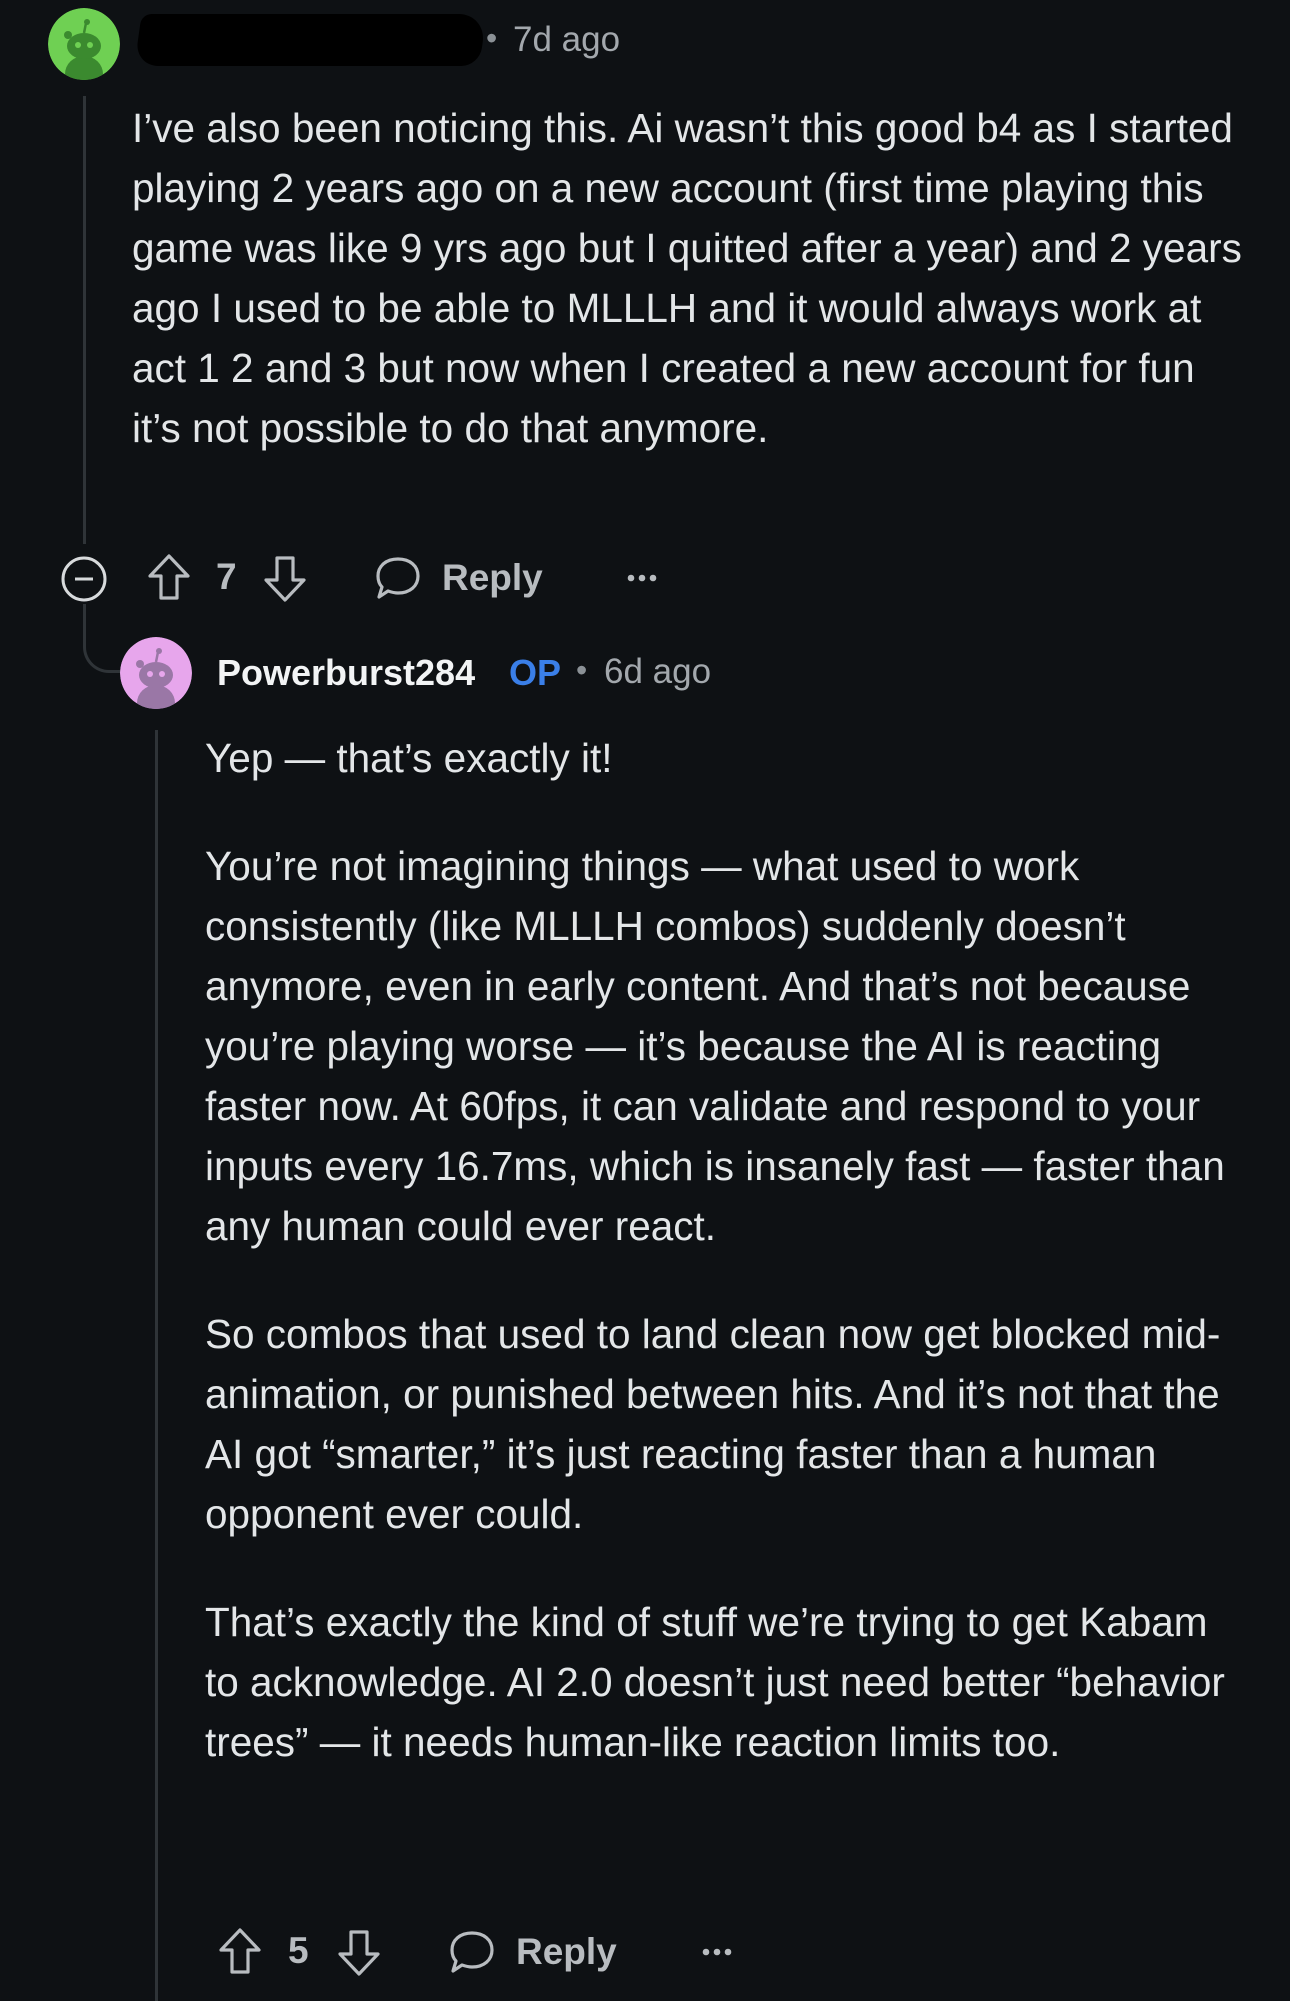 Image resolution: width=1290 pixels, height=2001 pixels. I want to click on vote-count: 5, so click(298, 1950).